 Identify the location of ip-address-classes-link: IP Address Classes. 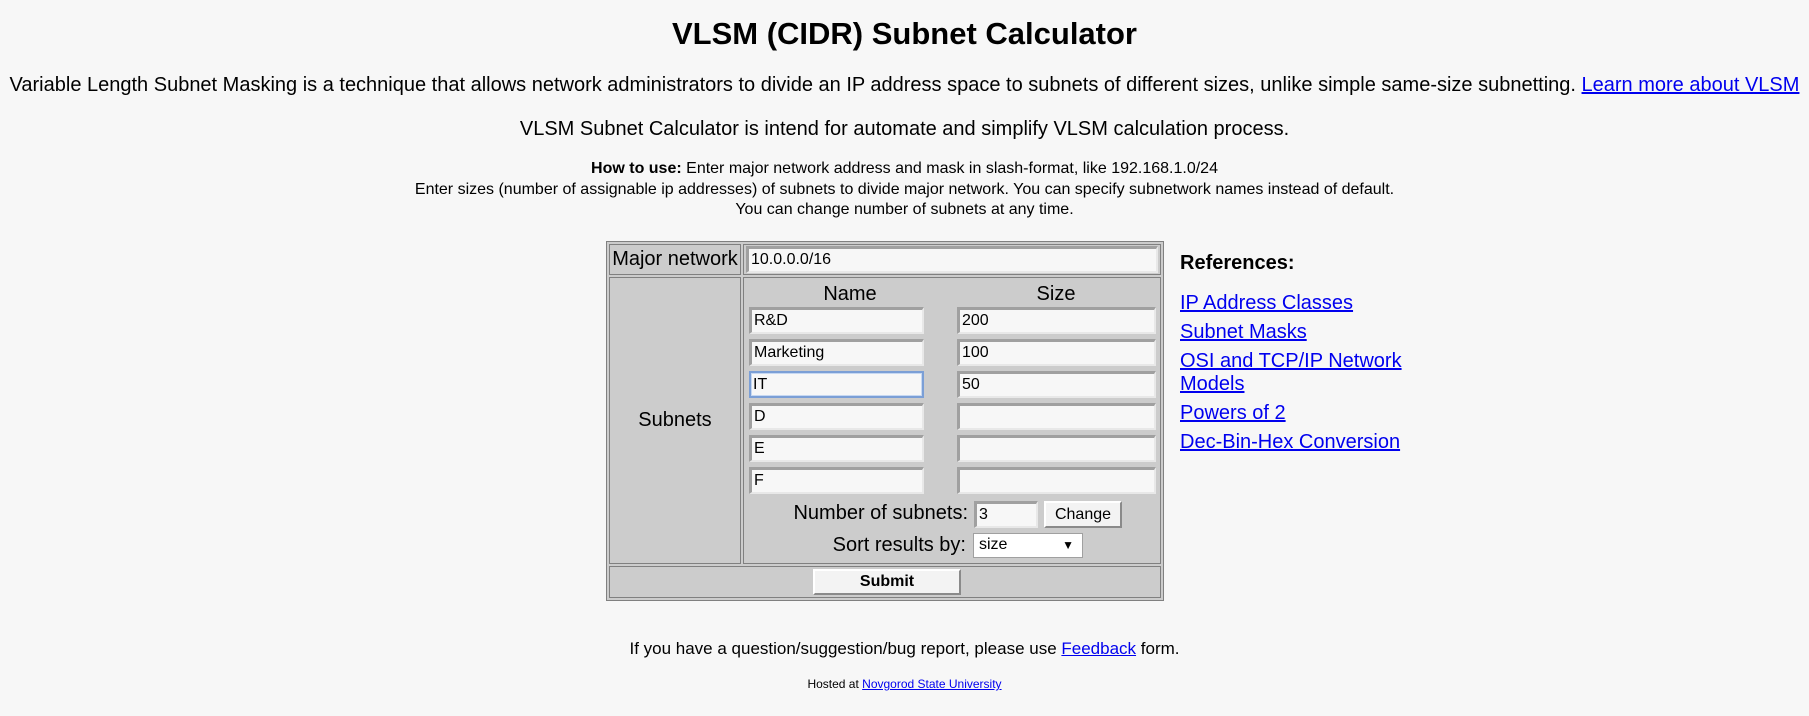
(1266, 303).